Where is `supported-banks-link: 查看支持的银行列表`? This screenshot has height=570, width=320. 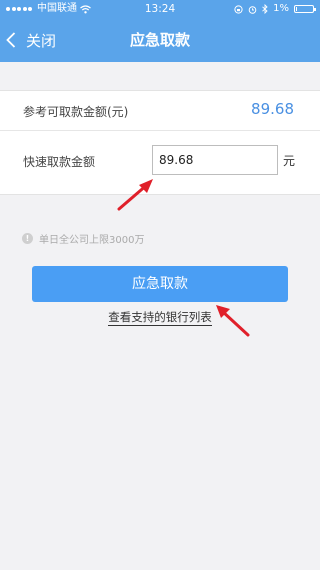 supported-banks-link: 查看支持的银行列表 is located at coordinates (160, 318).